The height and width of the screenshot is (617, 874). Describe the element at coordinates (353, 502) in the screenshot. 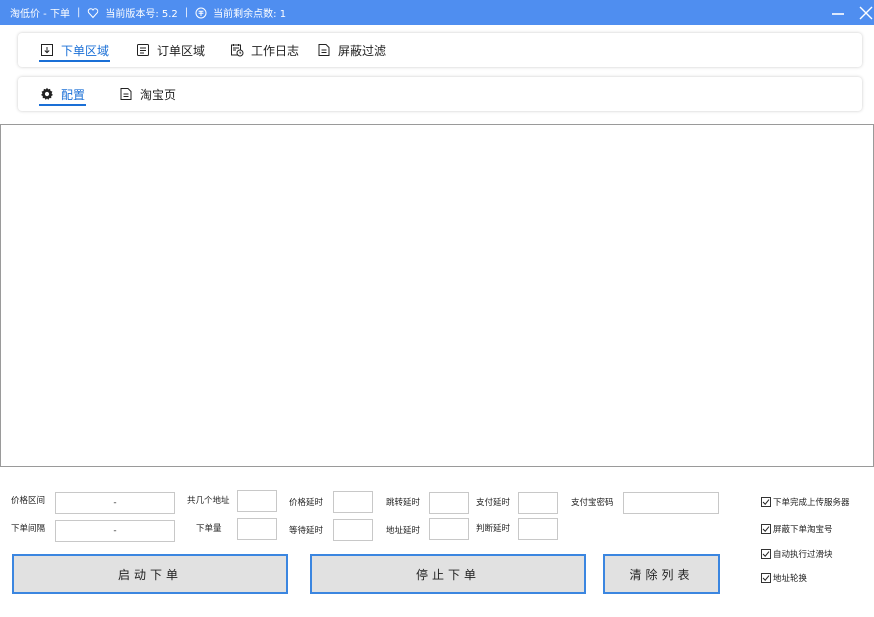

I see `price-delay-input` at that location.